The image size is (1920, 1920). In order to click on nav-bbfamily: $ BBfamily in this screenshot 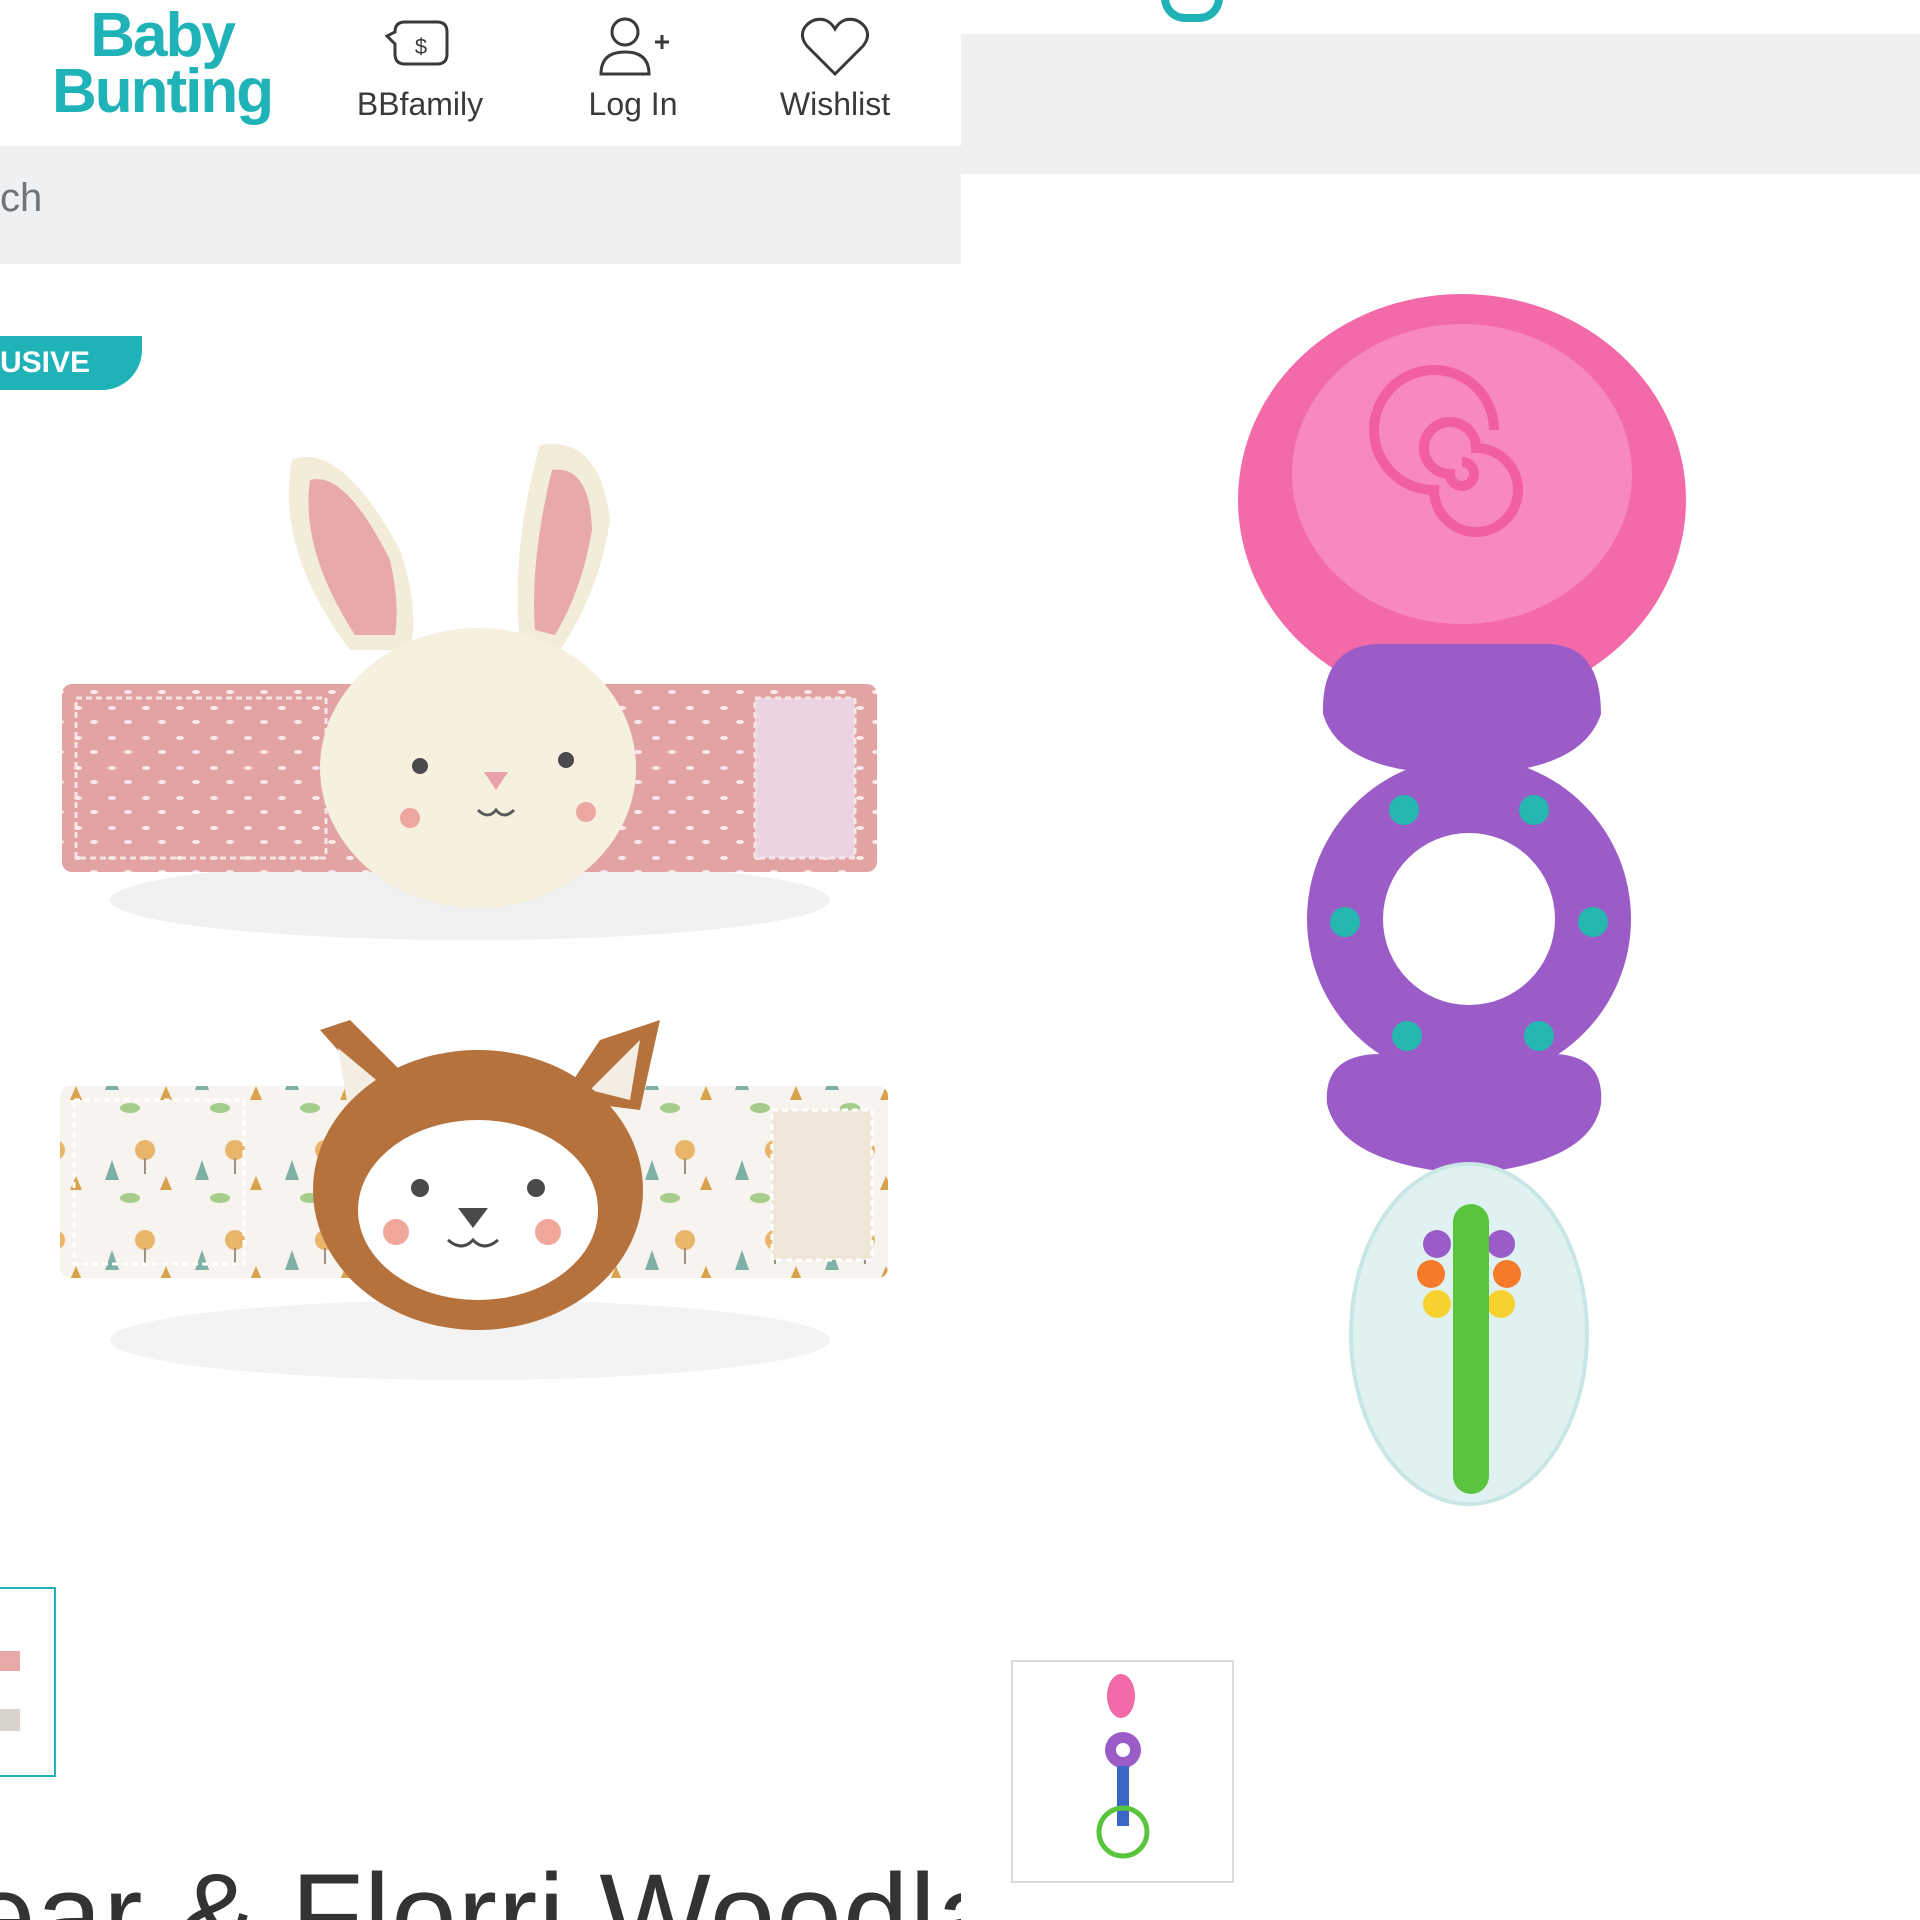, I will do `click(420, 68)`.